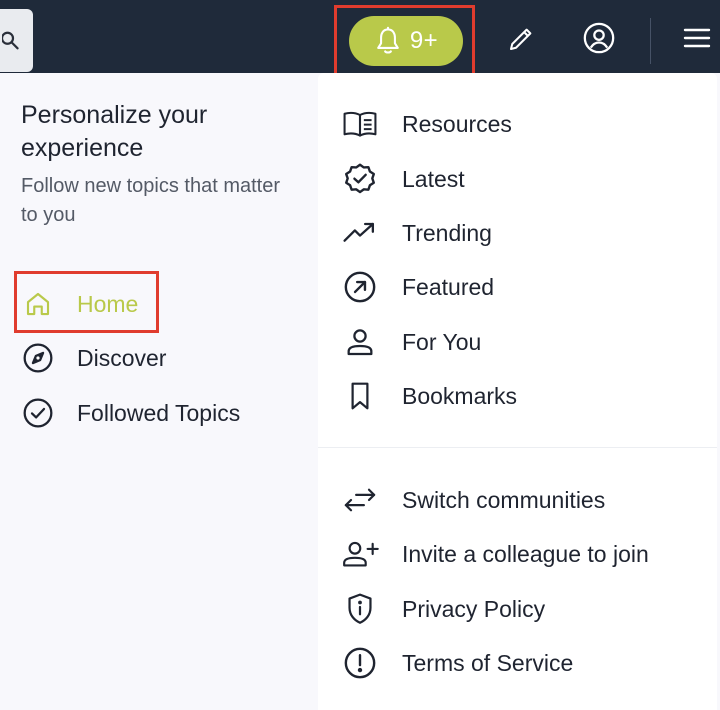 The height and width of the screenshot is (710, 720). I want to click on arrows-left-right-icon, so click(360, 500).